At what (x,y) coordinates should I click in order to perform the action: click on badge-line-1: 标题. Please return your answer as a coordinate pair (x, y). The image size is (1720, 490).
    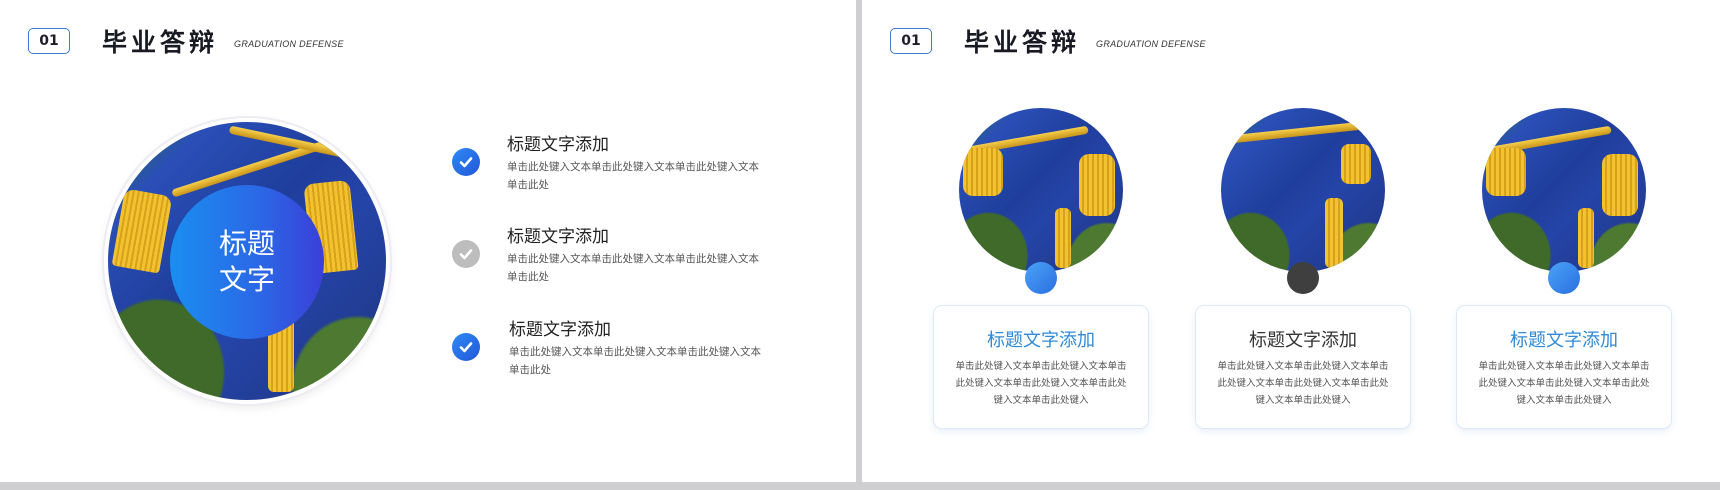
    Looking at the image, I should click on (246, 243).